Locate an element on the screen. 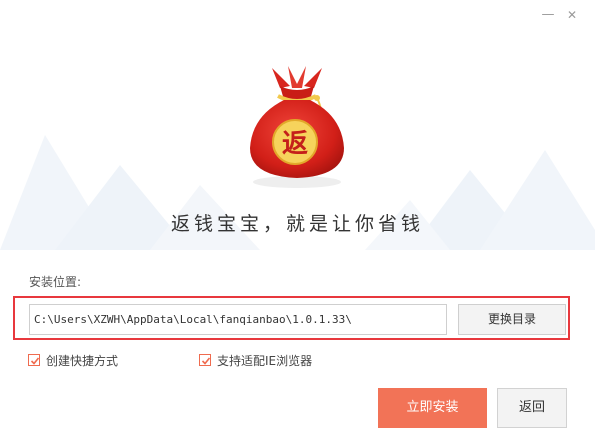  create-shortcut-option: 创建快捷方式 is located at coordinates (73, 360).